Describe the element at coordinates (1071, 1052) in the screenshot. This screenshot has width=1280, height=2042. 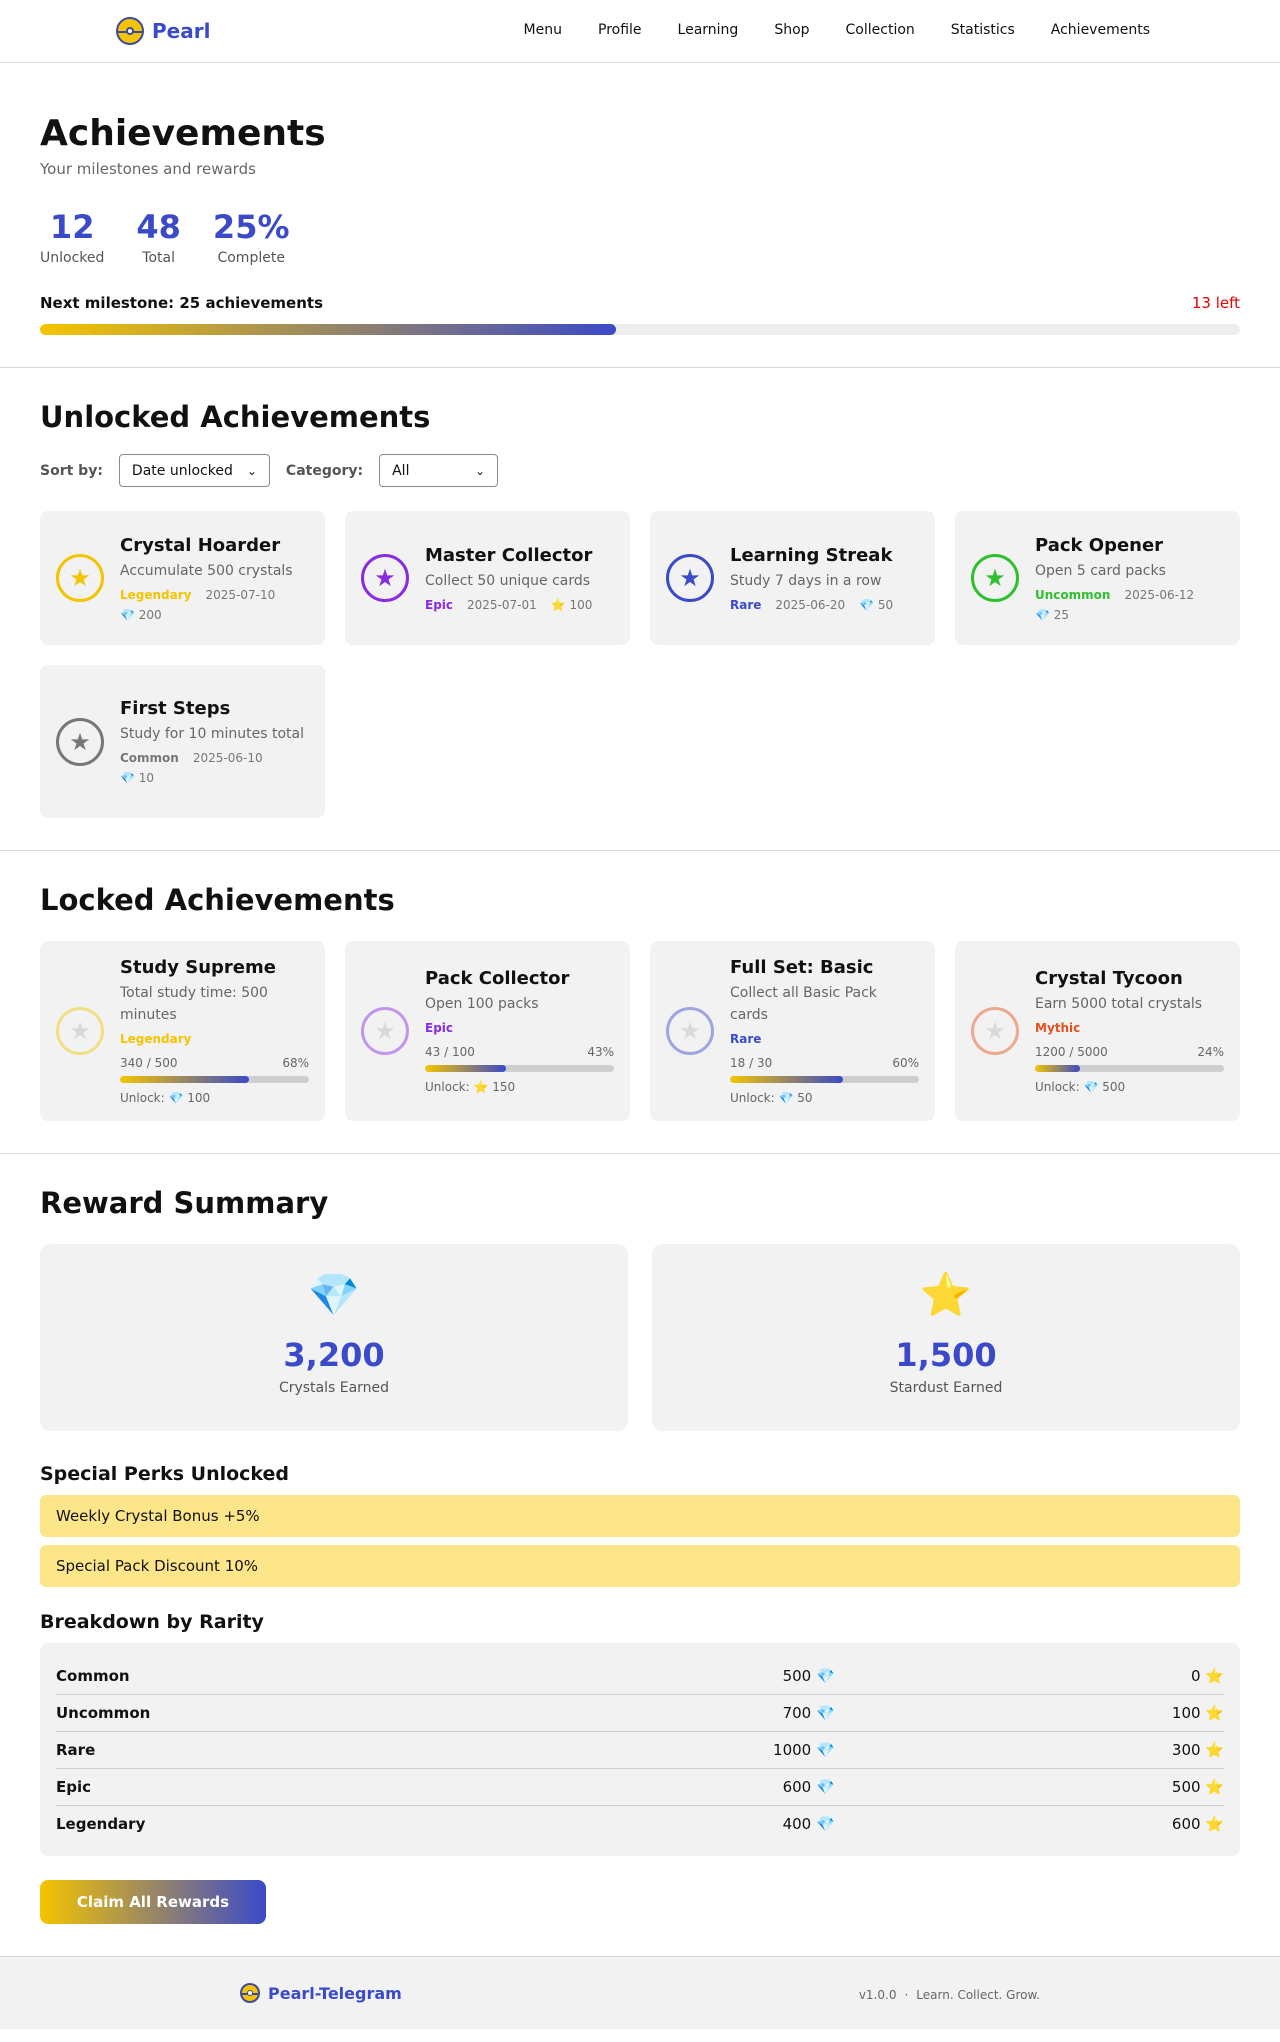
I see `progress-text: 1200 / 5000` at that location.